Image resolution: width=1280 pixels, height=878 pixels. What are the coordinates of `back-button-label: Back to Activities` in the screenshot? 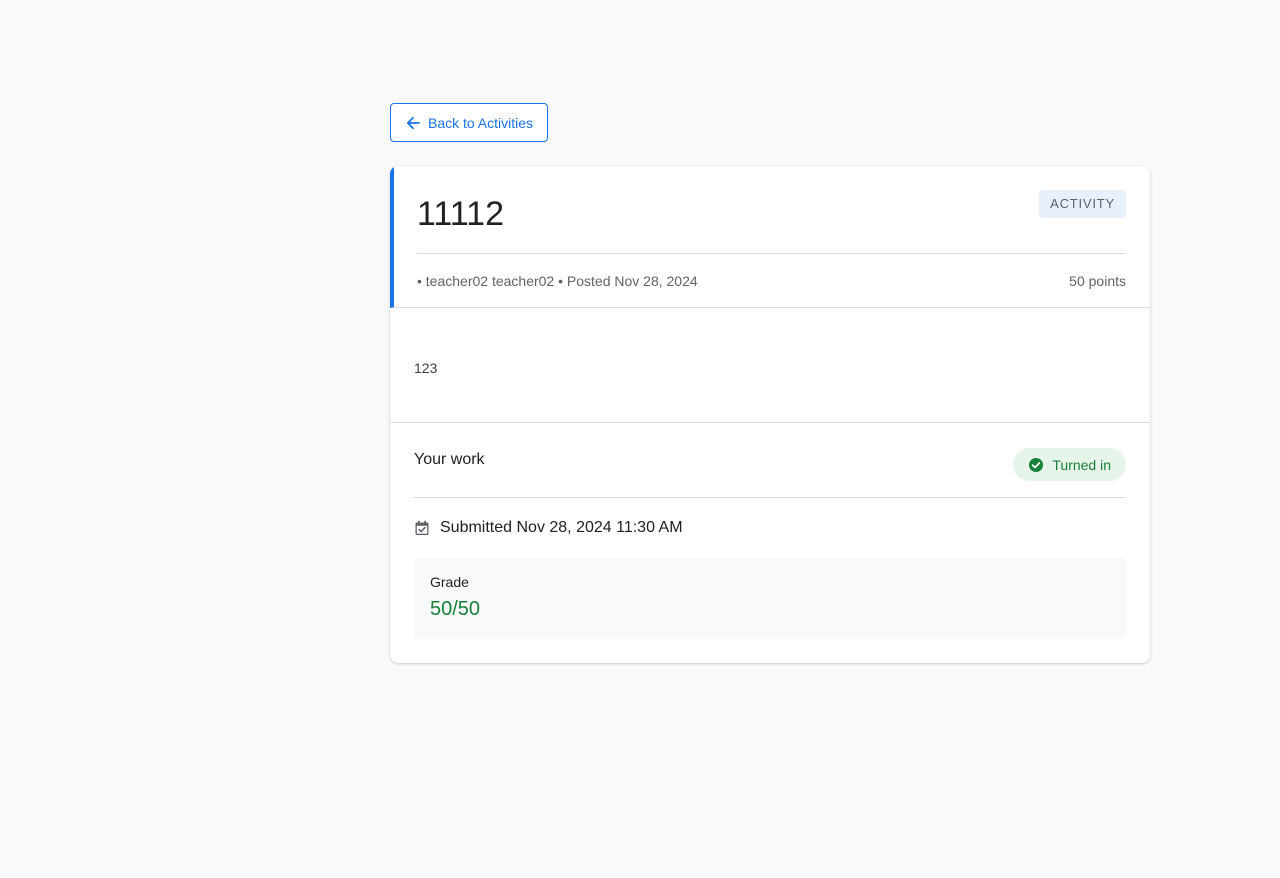 It's located at (481, 122).